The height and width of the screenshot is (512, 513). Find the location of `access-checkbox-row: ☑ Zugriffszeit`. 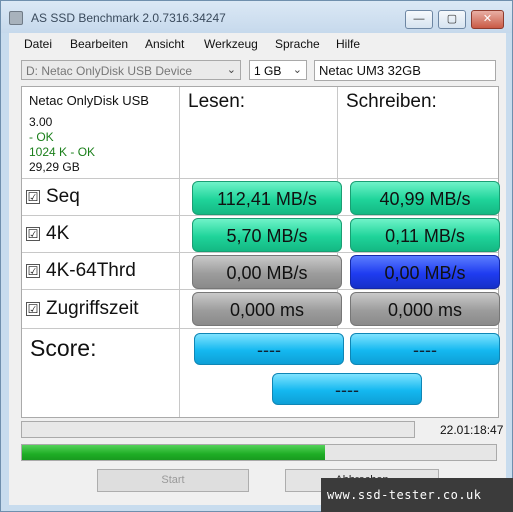

access-checkbox-row: ☑ Zugriffszeit is located at coordinates (82, 309).